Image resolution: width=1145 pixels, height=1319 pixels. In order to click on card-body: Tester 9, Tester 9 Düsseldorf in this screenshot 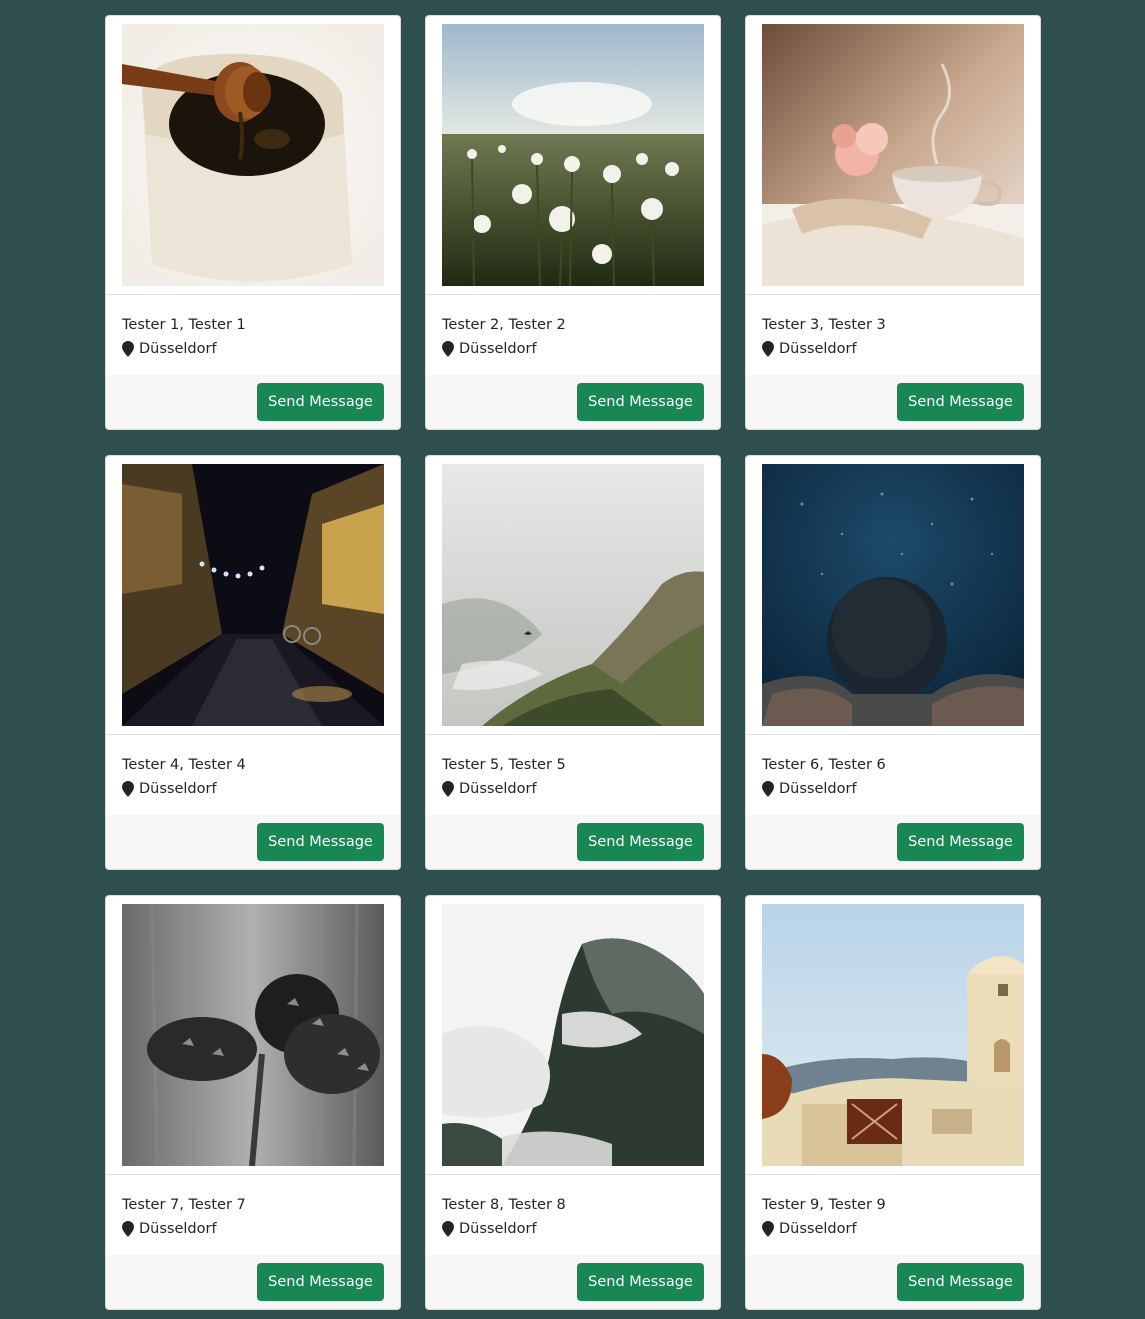, I will do `click(893, 1215)`.